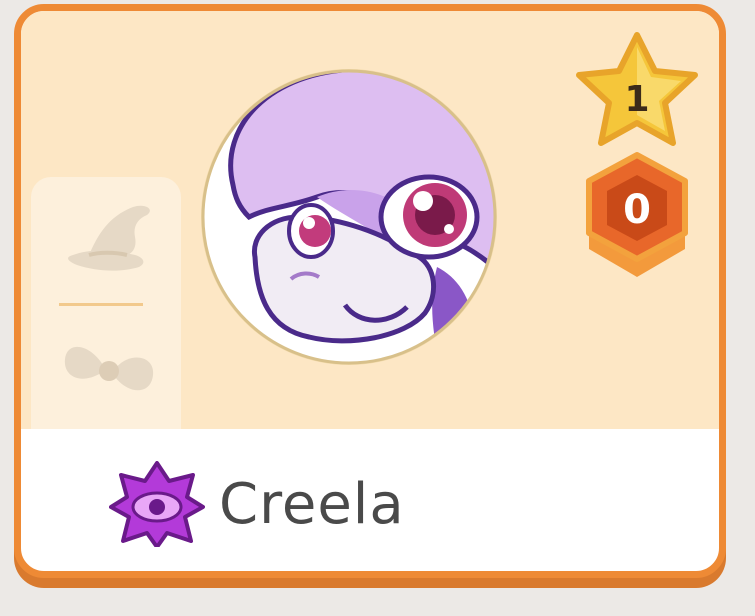 This screenshot has height=616, width=755. I want to click on hex-count-badge: 0, so click(637, 214).